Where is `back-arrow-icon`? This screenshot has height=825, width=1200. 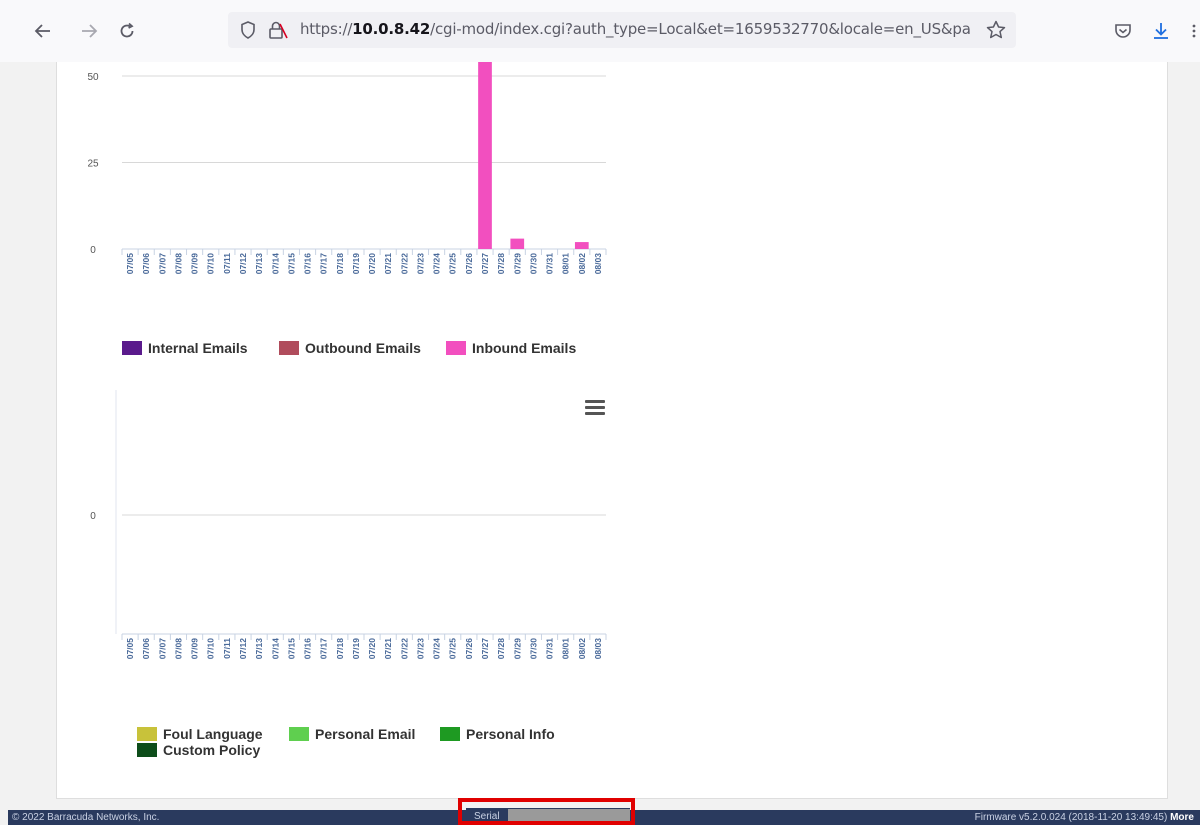
back-arrow-icon is located at coordinates (43, 31).